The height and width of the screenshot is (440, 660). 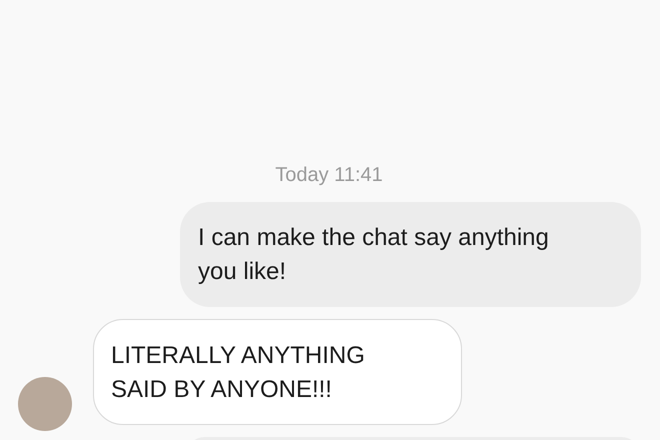 I want to click on message-timestamp: Today 11:41, so click(x=329, y=175).